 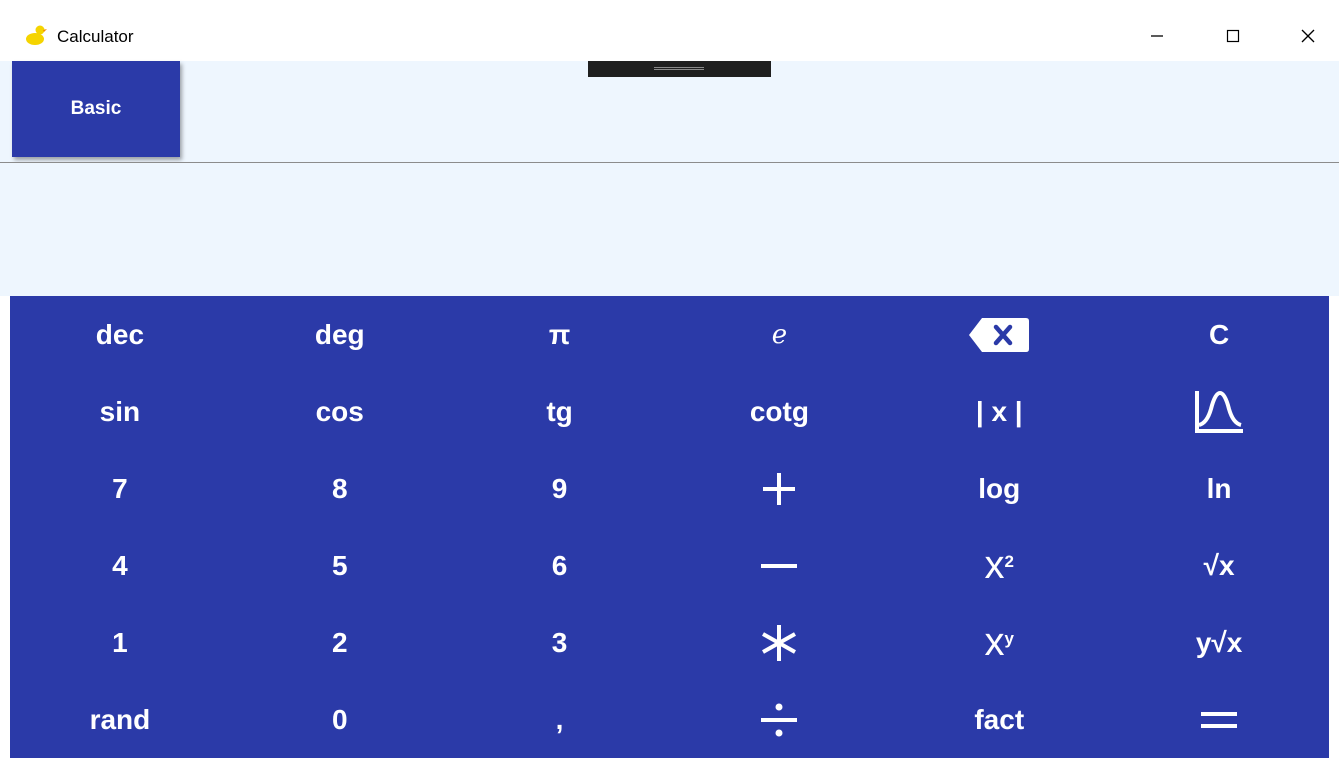 What do you see at coordinates (999, 488) in the screenshot?
I see `key-log: log` at bounding box center [999, 488].